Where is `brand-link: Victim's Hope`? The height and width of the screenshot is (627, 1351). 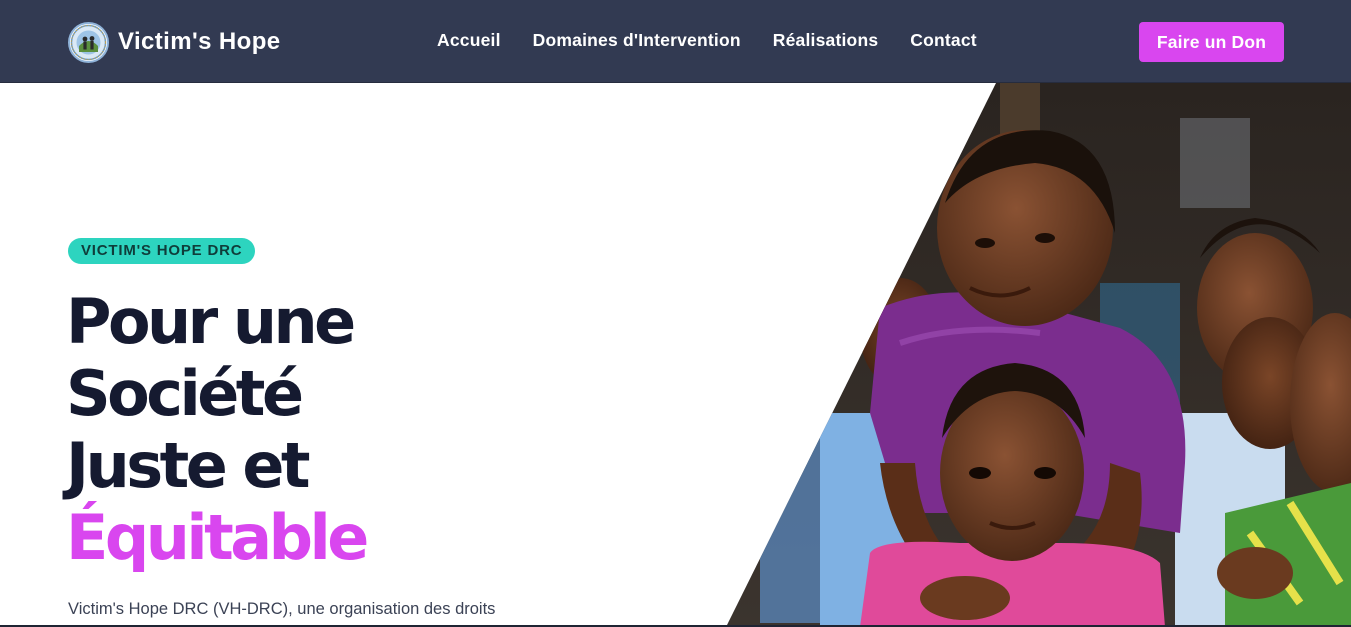 brand-link: Victim's Hope is located at coordinates (174, 42).